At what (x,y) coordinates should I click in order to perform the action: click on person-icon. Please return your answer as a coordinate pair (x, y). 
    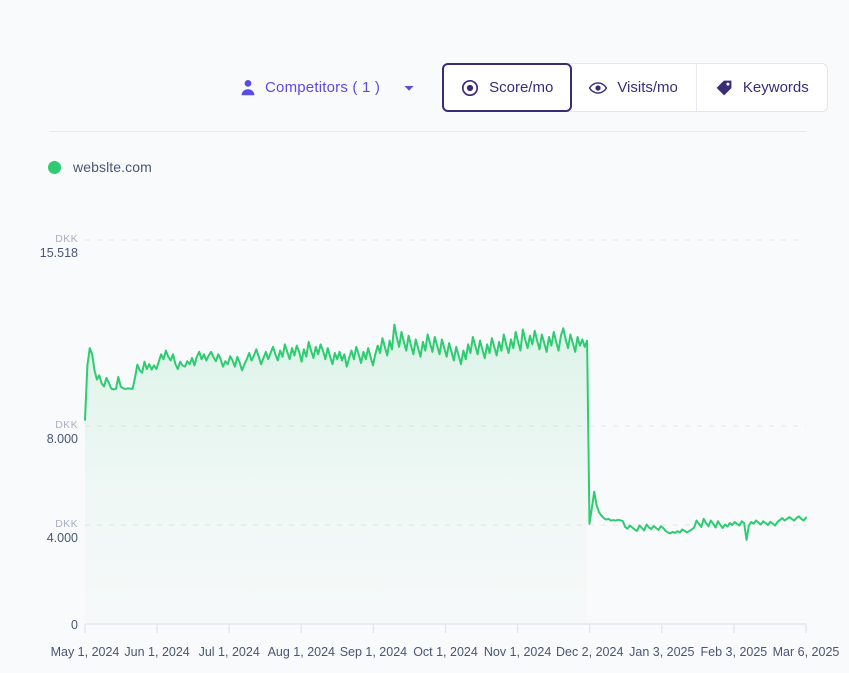
    Looking at the image, I should click on (248, 87).